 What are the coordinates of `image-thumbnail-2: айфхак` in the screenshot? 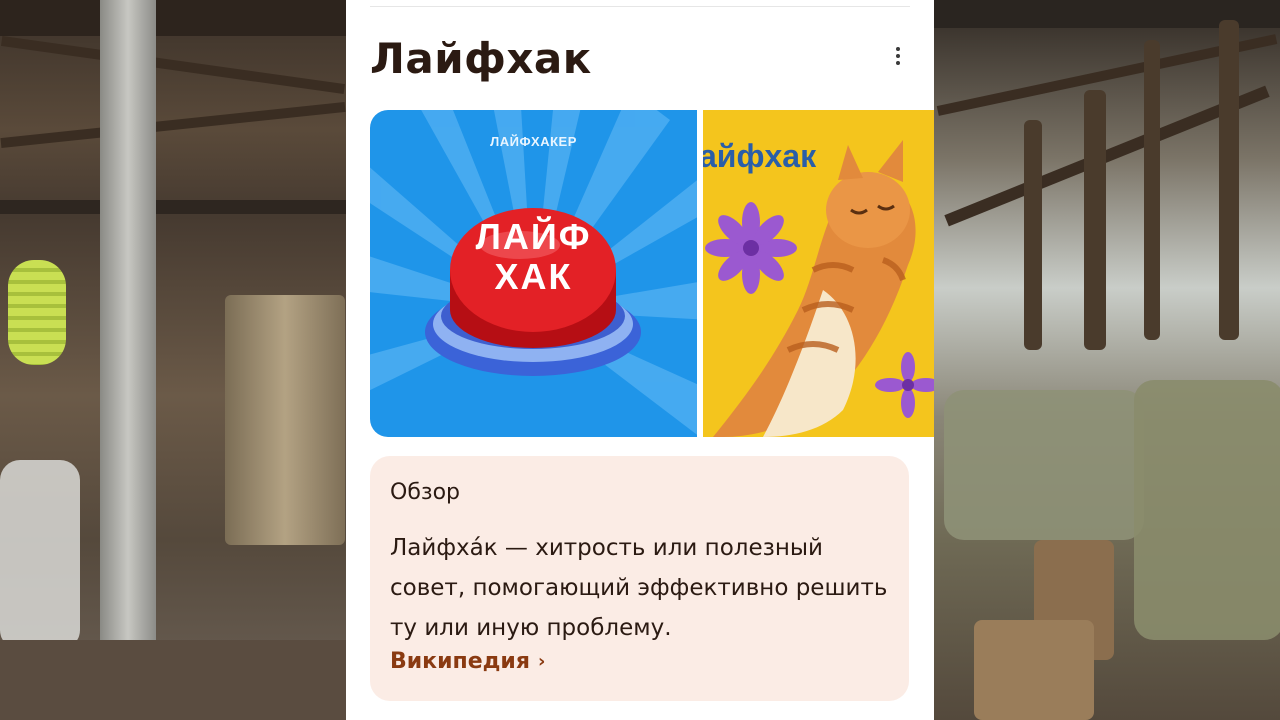 It's located at (818, 273).